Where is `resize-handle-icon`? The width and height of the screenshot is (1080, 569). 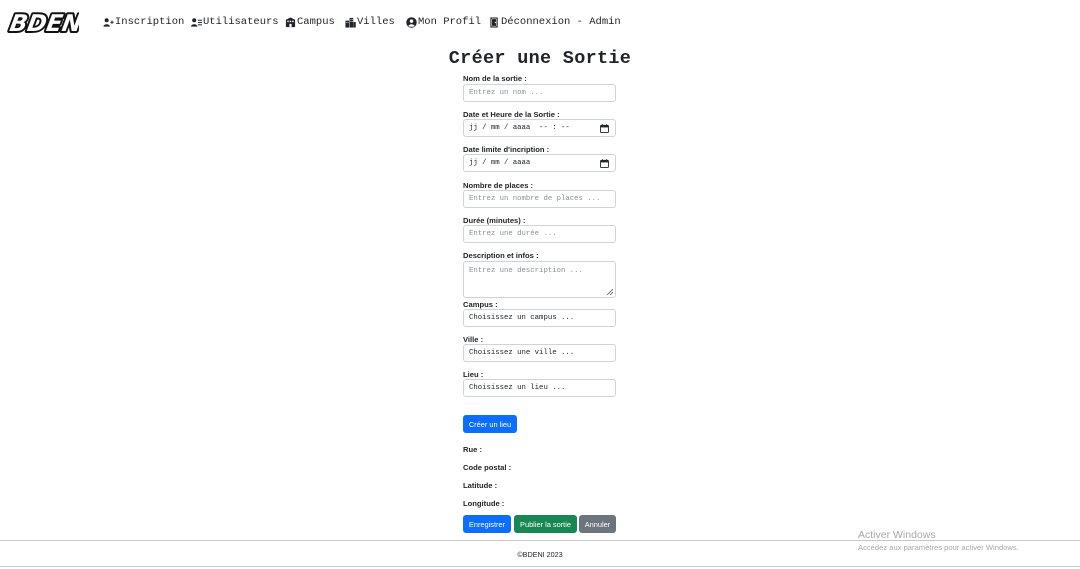 resize-handle-icon is located at coordinates (609, 291).